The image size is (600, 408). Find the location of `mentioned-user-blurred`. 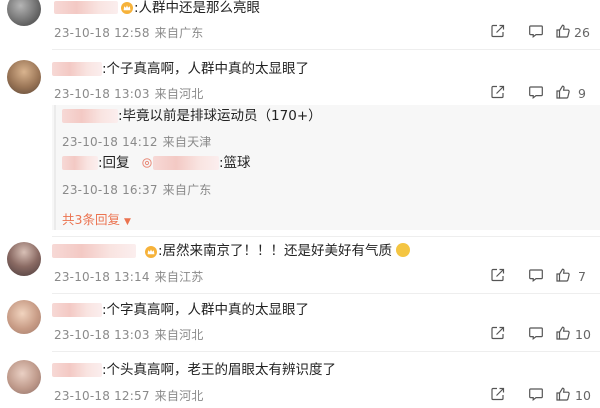

mentioned-user-blurred is located at coordinates (186, 163).